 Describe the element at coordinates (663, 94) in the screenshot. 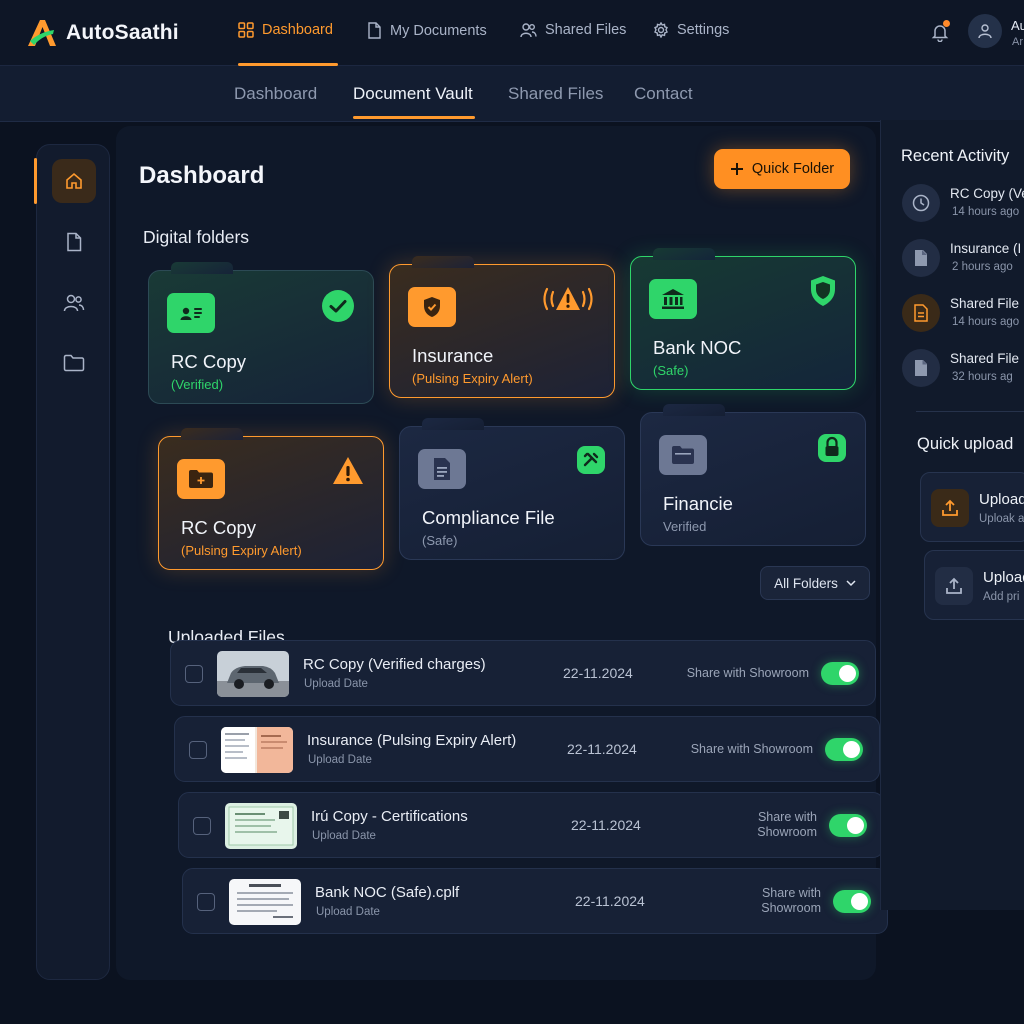

I see `tab-contact: Contact` at that location.